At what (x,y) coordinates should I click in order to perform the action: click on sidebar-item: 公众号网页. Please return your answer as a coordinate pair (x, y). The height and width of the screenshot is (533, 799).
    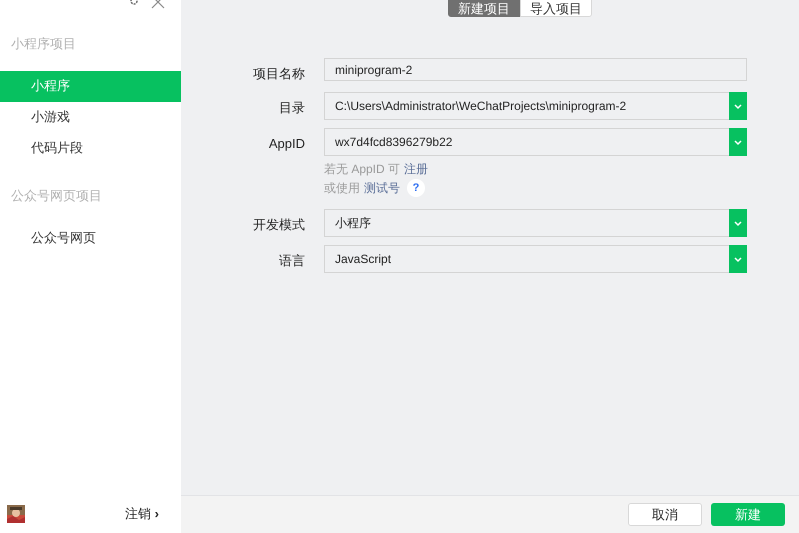
    Looking at the image, I should click on (90, 237).